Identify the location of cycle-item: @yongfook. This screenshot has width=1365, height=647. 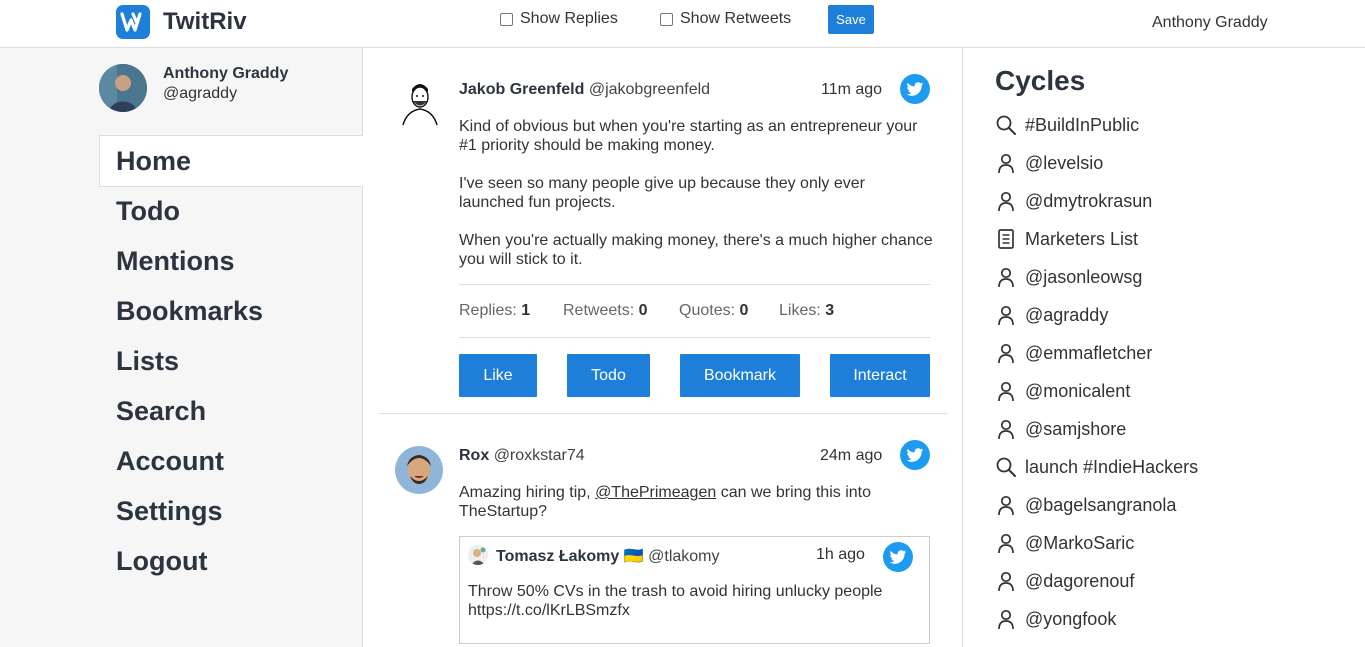
(1055, 619).